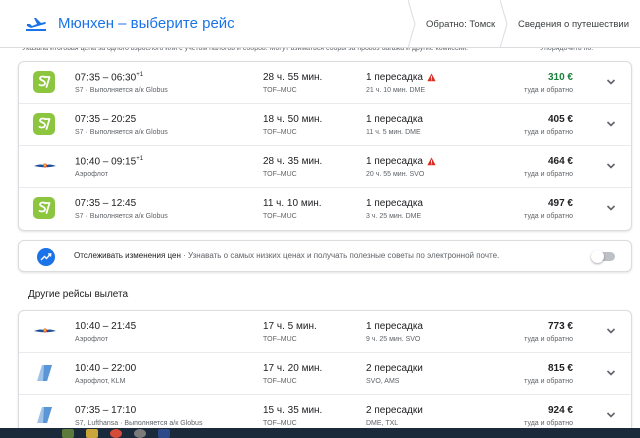 The width and height of the screenshot is (640, 438). I want to click on flight-times: 07:35 – 17:10, so click(105, 410).